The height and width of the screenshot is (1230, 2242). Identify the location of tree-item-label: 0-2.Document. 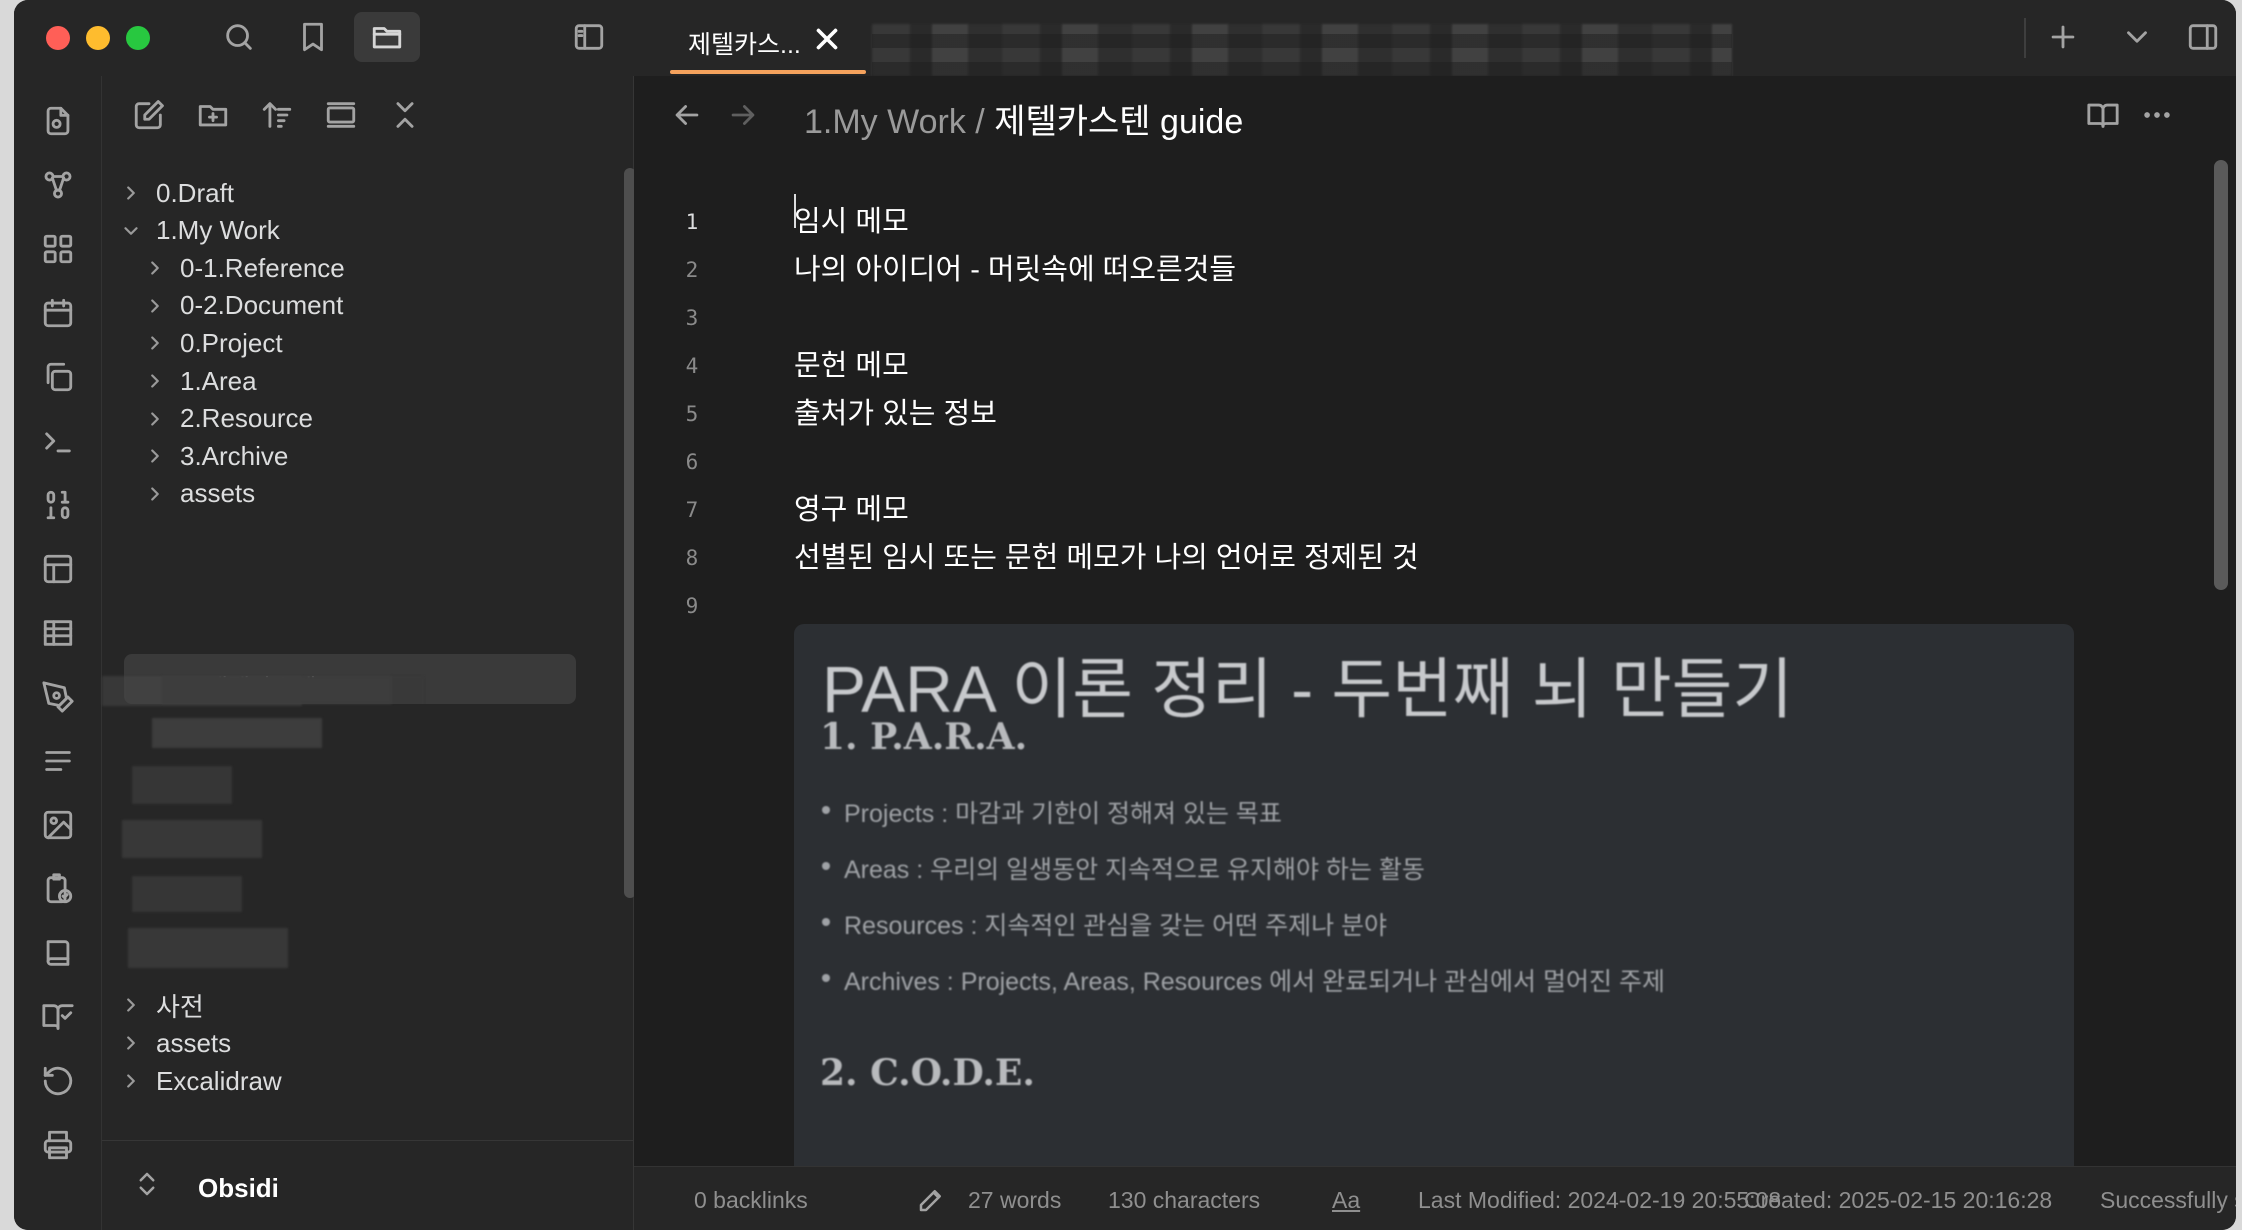
(262, 305).